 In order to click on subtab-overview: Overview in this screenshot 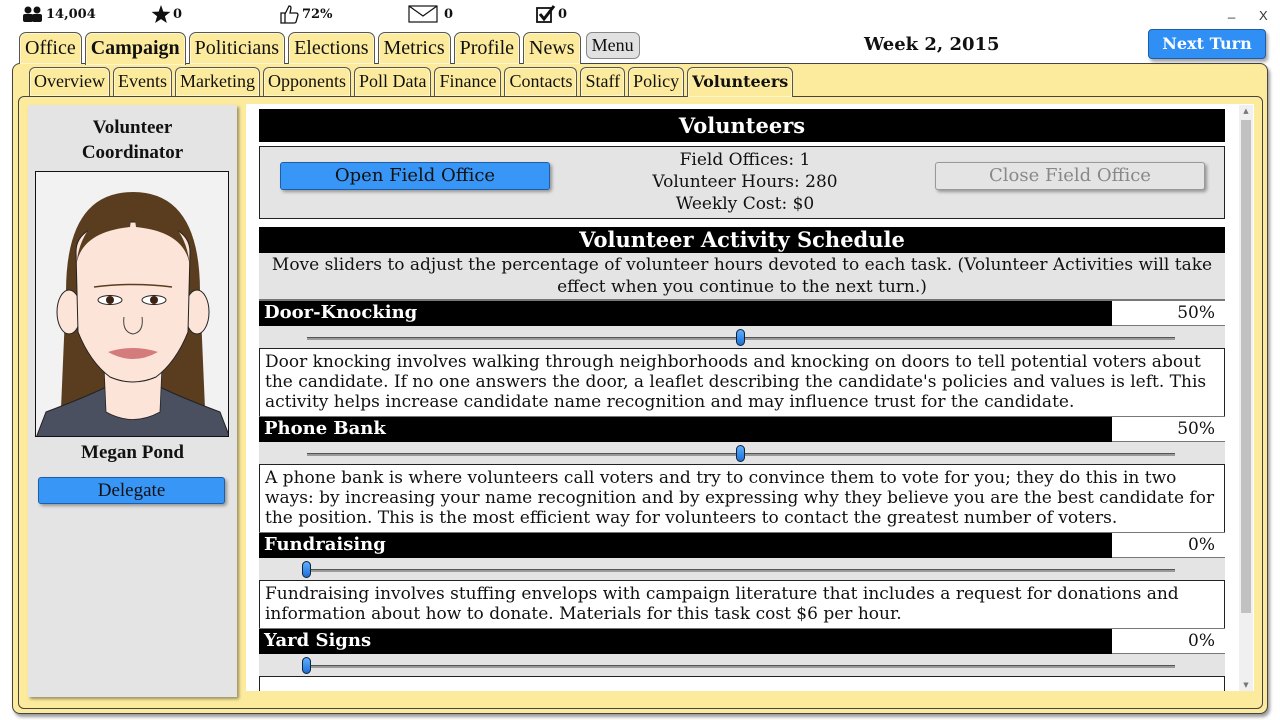, I will do `click(69, 81)`.